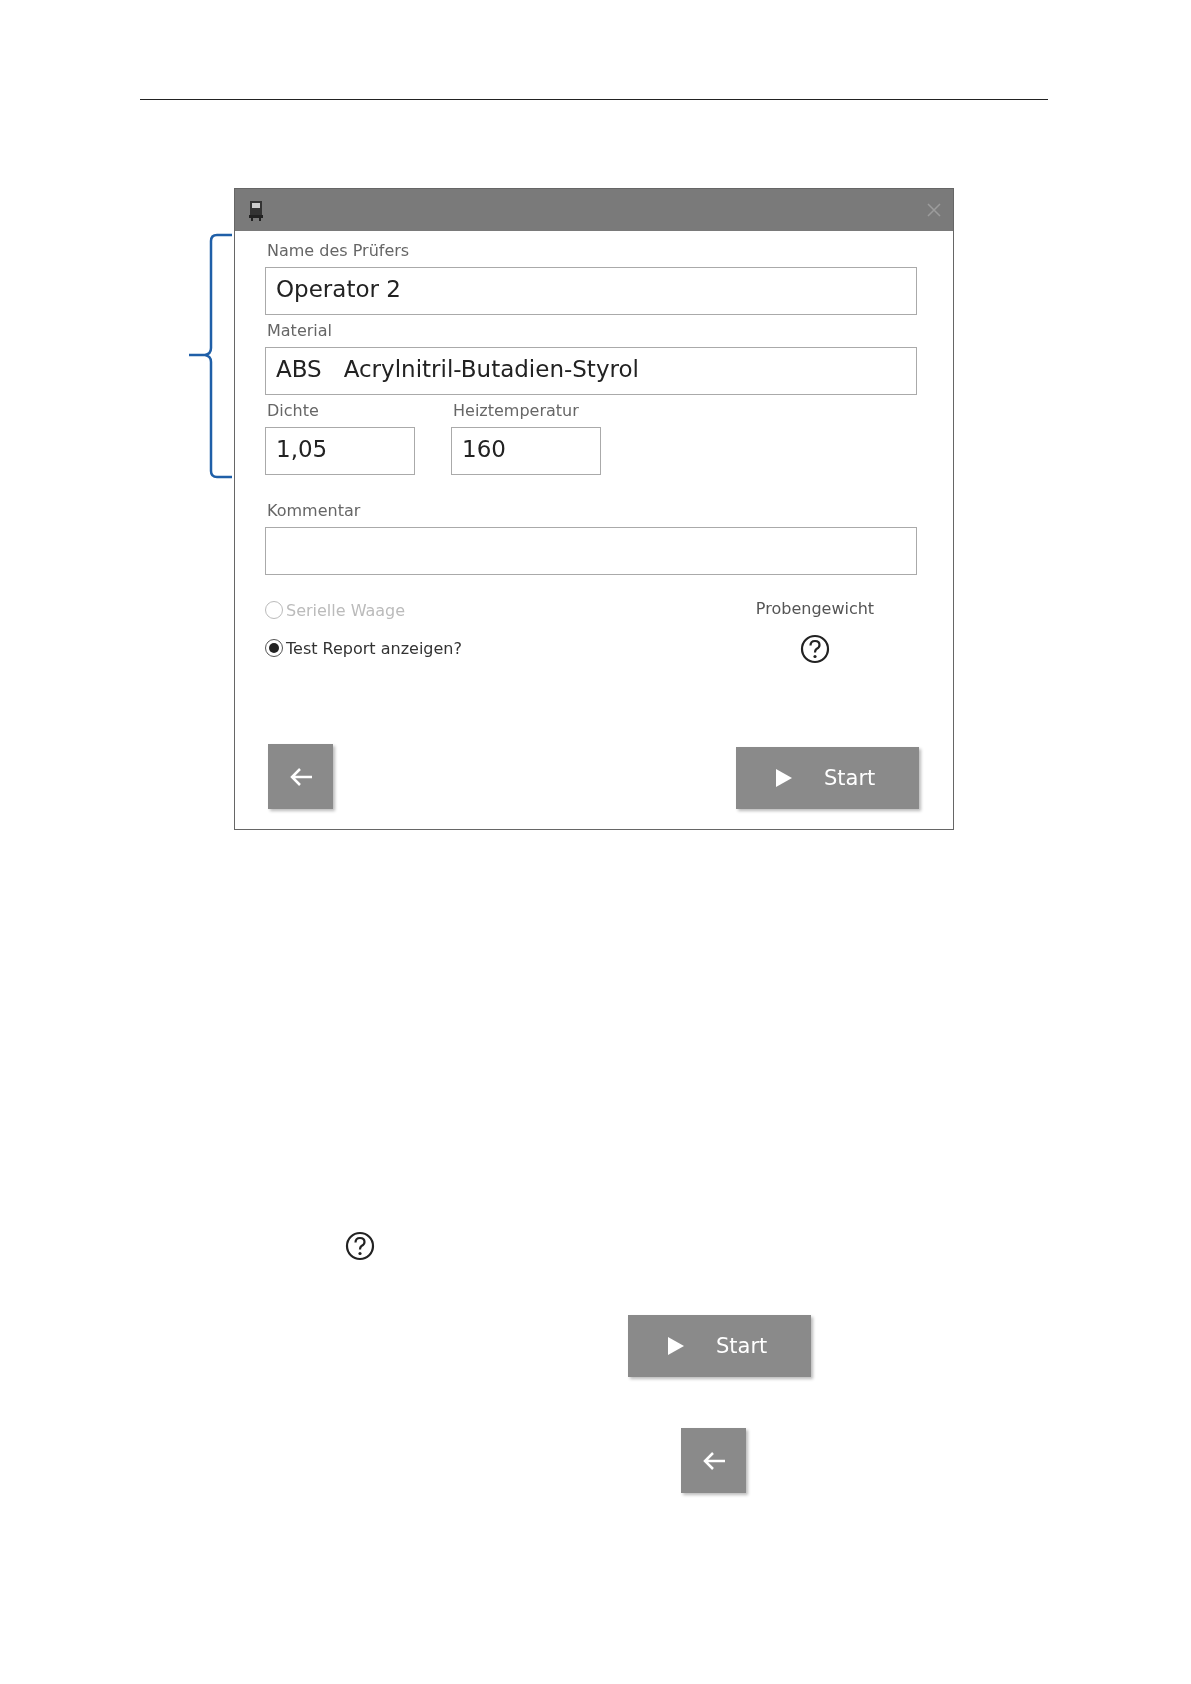 The image size is (1191, 1684). Describe the element at coordinates (314, 511) in the screenshot. I see `field-label: Kommentar` at that location.